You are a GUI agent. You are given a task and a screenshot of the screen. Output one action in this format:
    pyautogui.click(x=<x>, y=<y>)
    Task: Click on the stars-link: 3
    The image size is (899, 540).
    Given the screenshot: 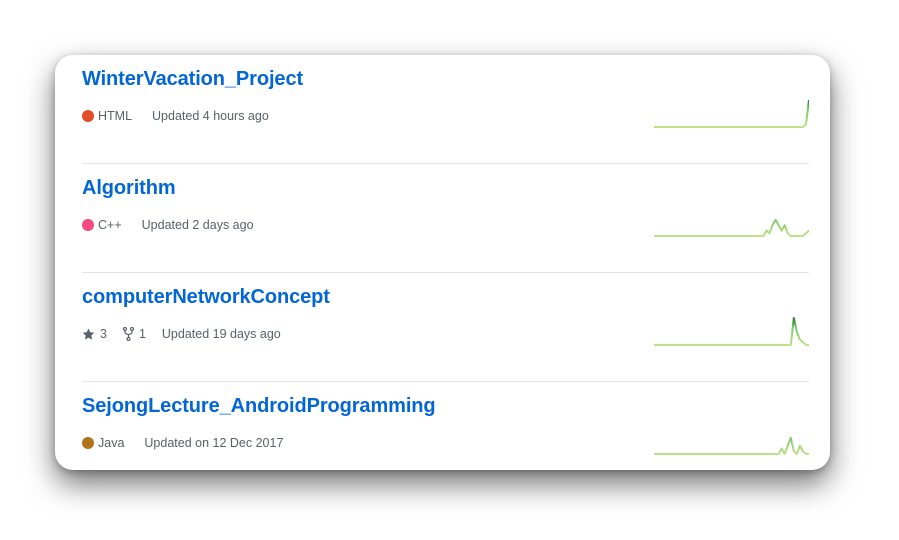 What is the action you would take?
    pyautogui.click(x=94, y=334)
    